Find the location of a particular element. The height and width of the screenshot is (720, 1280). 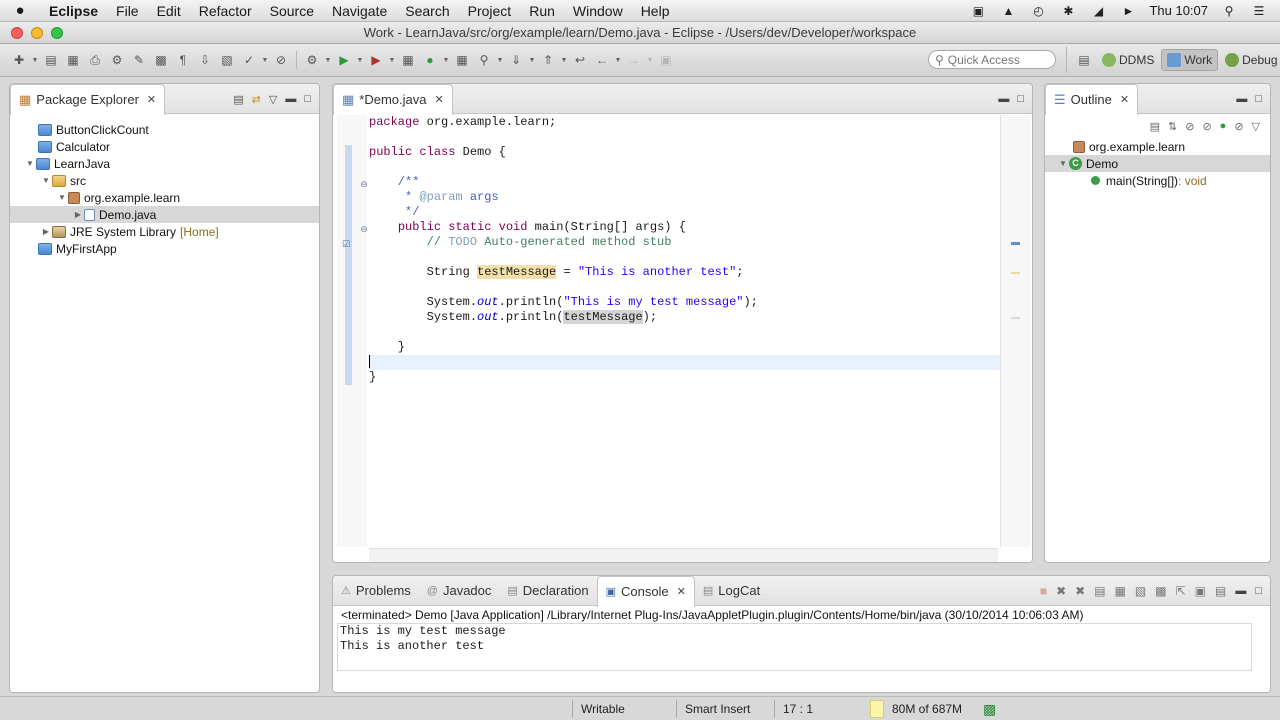

hide-local-types-icon: ⊘ is located at coordinates (1238, 126).